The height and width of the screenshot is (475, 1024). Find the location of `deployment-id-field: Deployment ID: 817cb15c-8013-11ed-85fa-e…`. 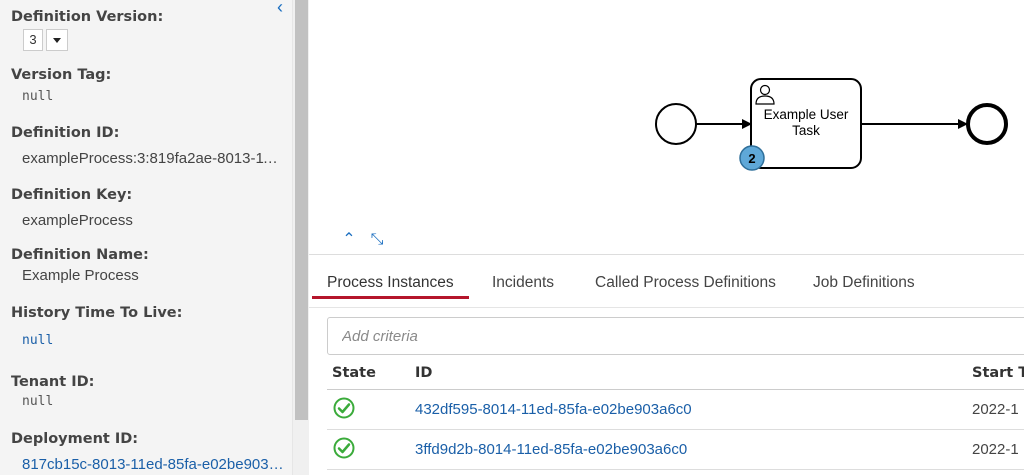

deployment-id-field: Deployment ID: 817cb15c-8013-11ed-85fa-e… is located at coordinates (147, 452).